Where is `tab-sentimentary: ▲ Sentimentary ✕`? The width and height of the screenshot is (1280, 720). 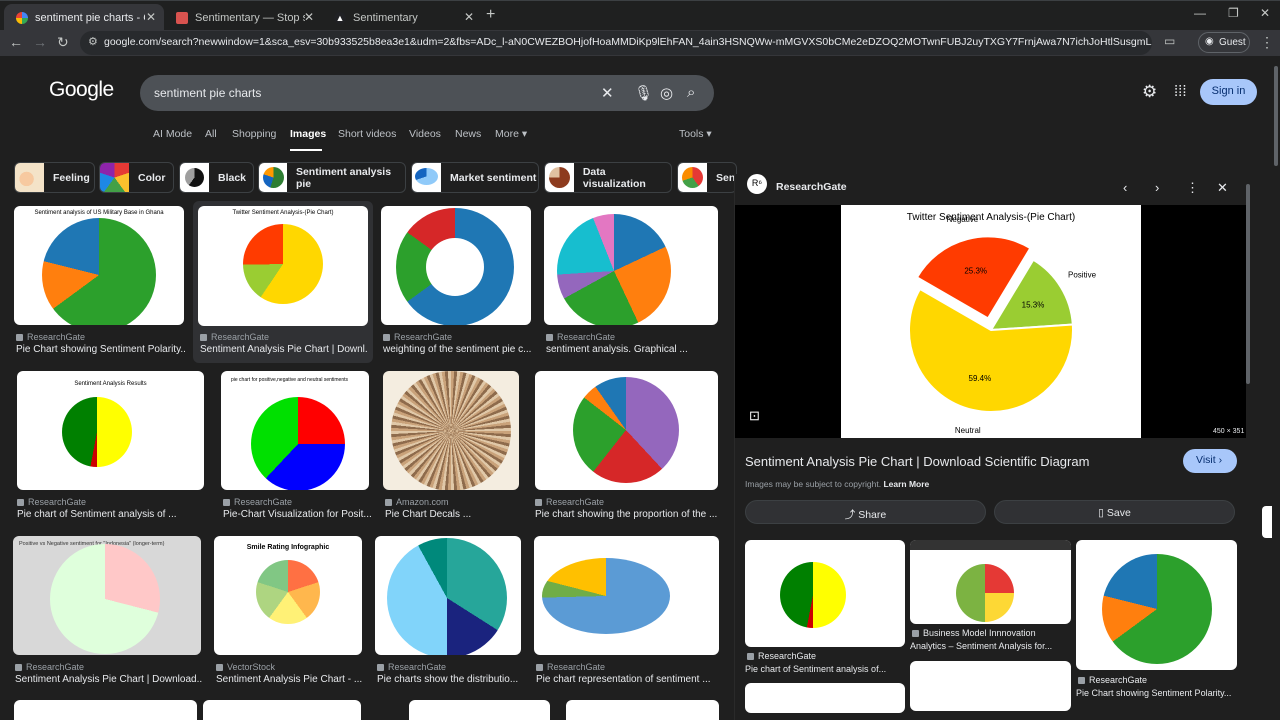 tab-sentimentary: ▲ Sentimentary ✕ is located at coordinates (402, 17).